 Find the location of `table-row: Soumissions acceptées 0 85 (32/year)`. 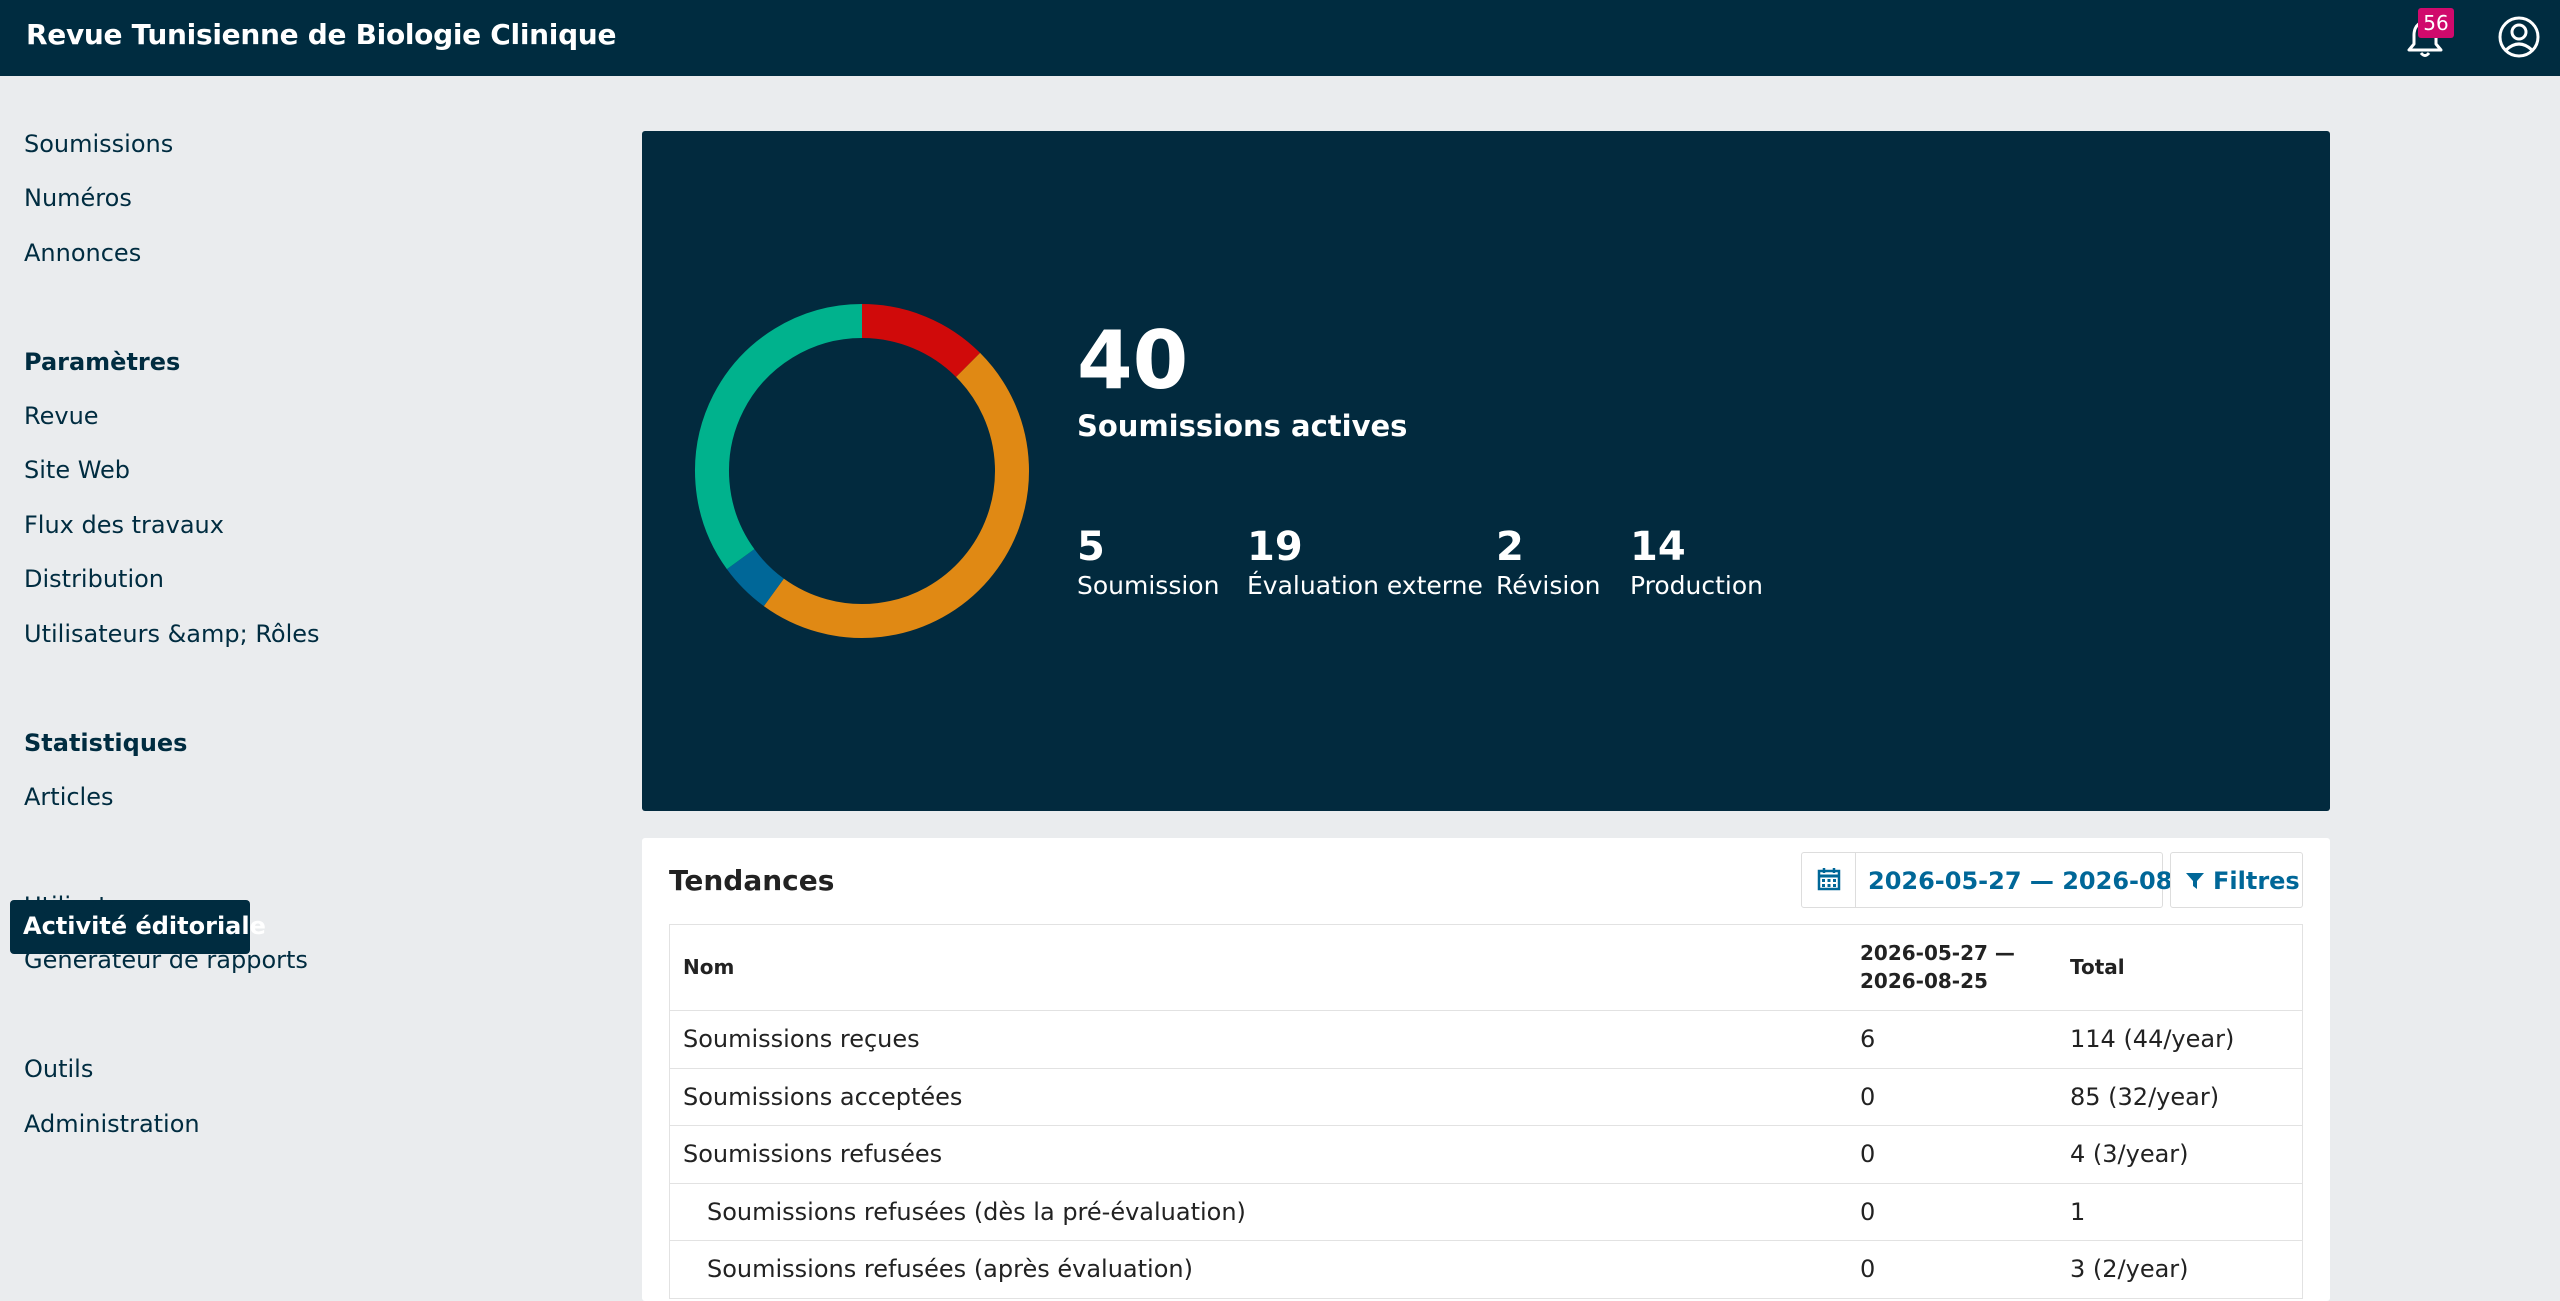

table-row: Soumissions acceptées 0 85 (32/year) is located at coordinates (1486, 1097).